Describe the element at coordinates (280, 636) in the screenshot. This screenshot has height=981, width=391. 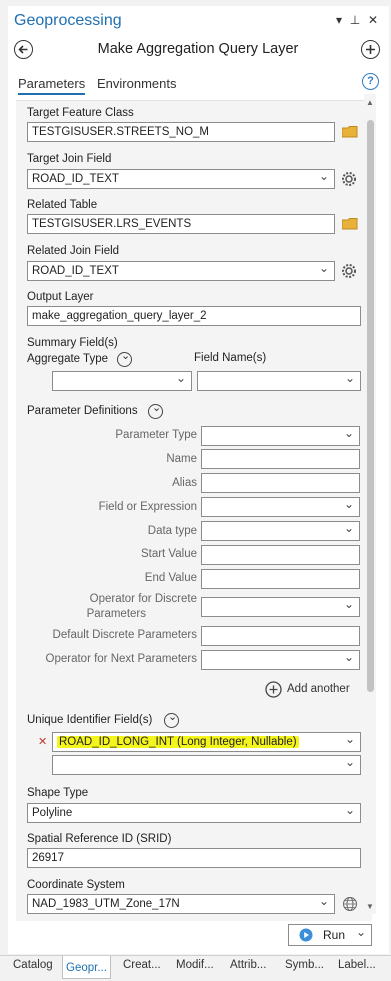
I see `default-discrete-input` at that location.